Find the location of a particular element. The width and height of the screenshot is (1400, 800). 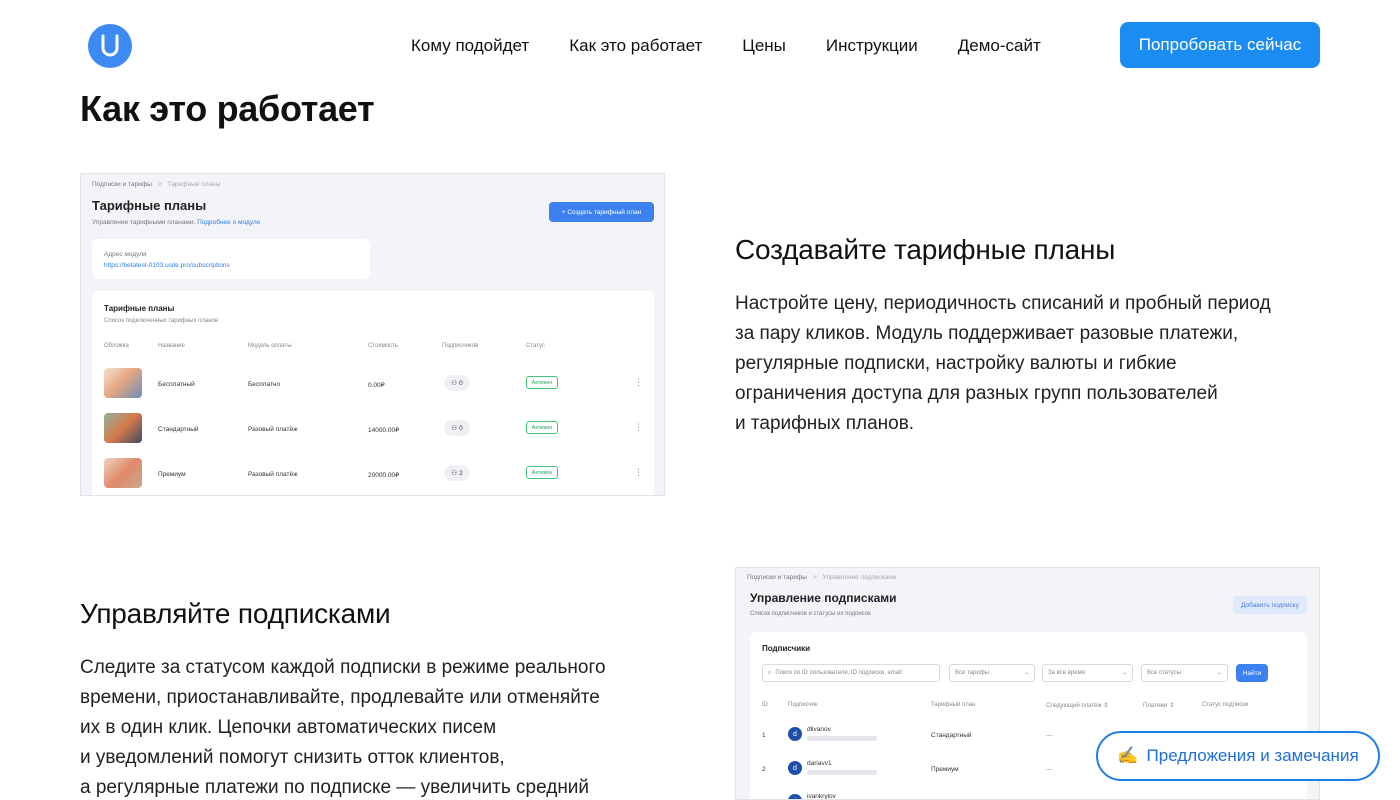

table-subtitle: Список подключенных тарифных планов is located at coordinates (161, 321).